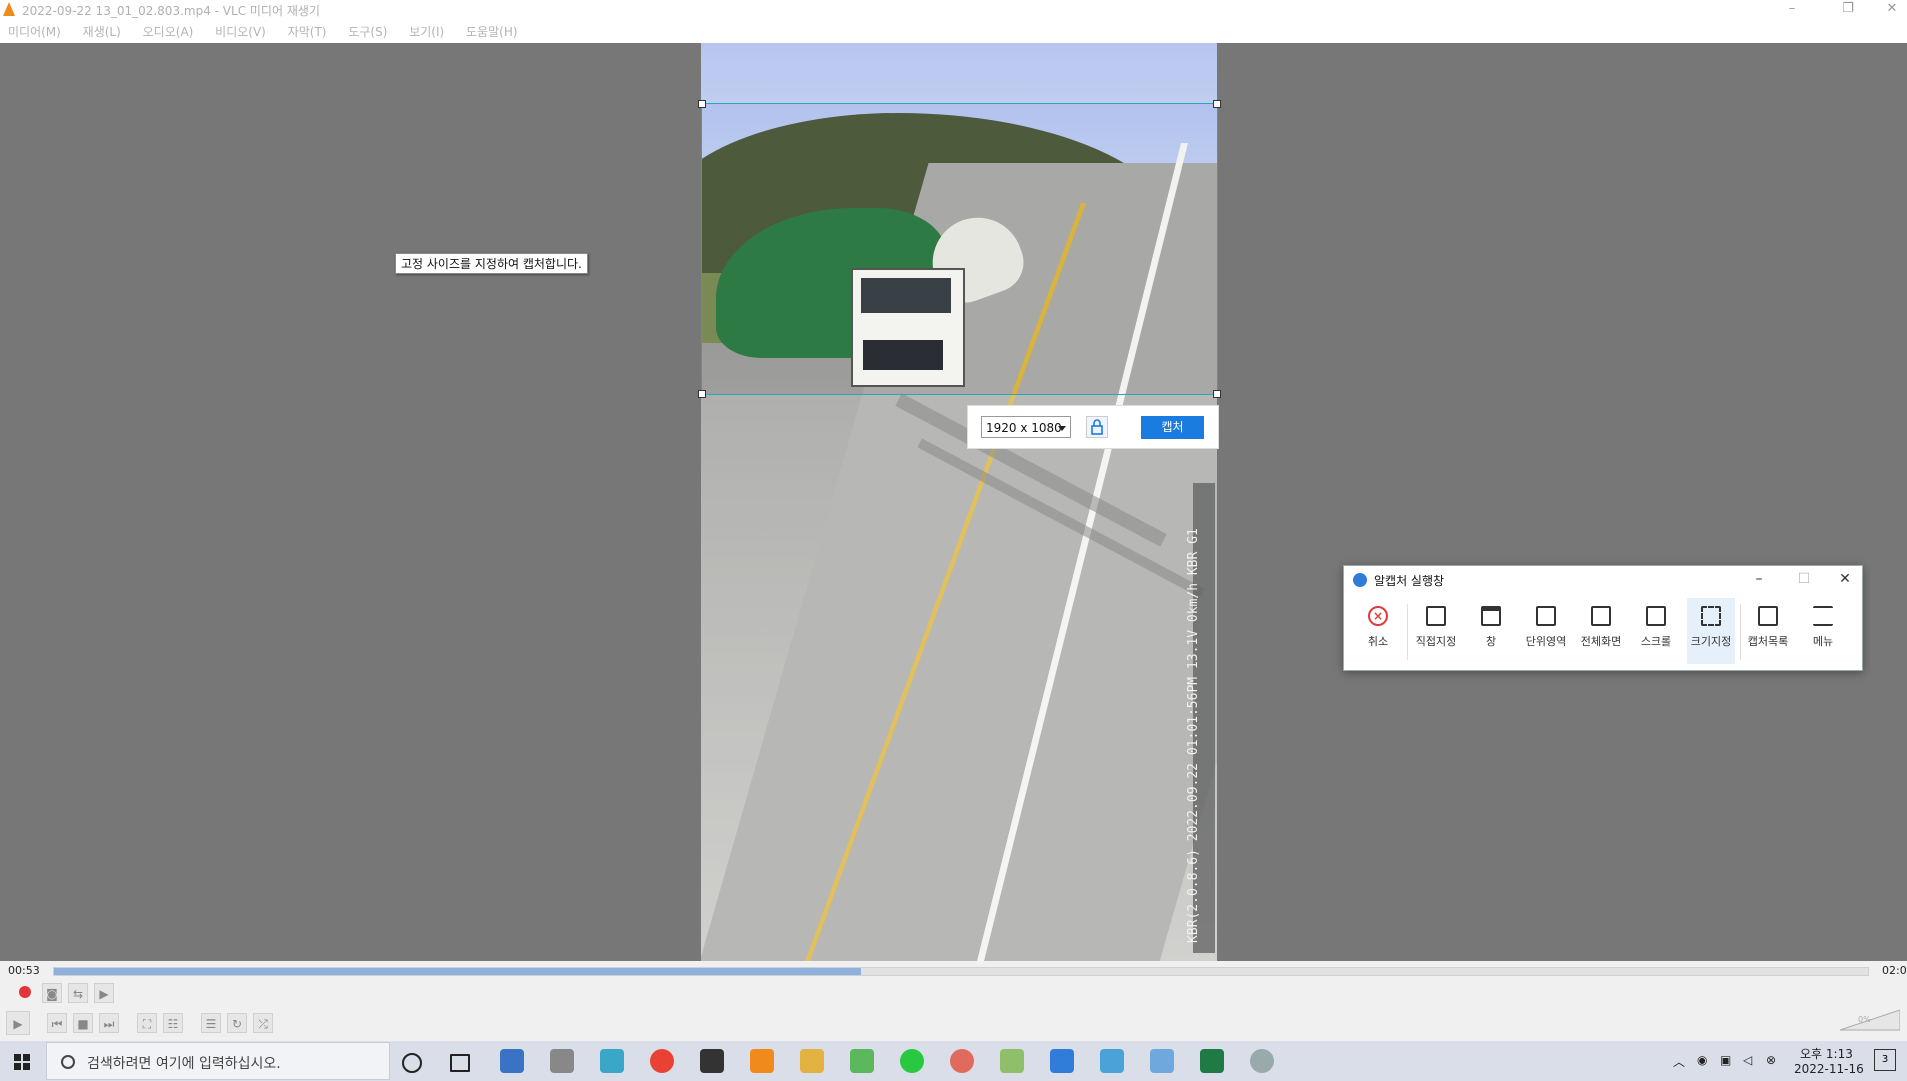  I want to click on playlist-icon: ☰, so click(211, 1024).